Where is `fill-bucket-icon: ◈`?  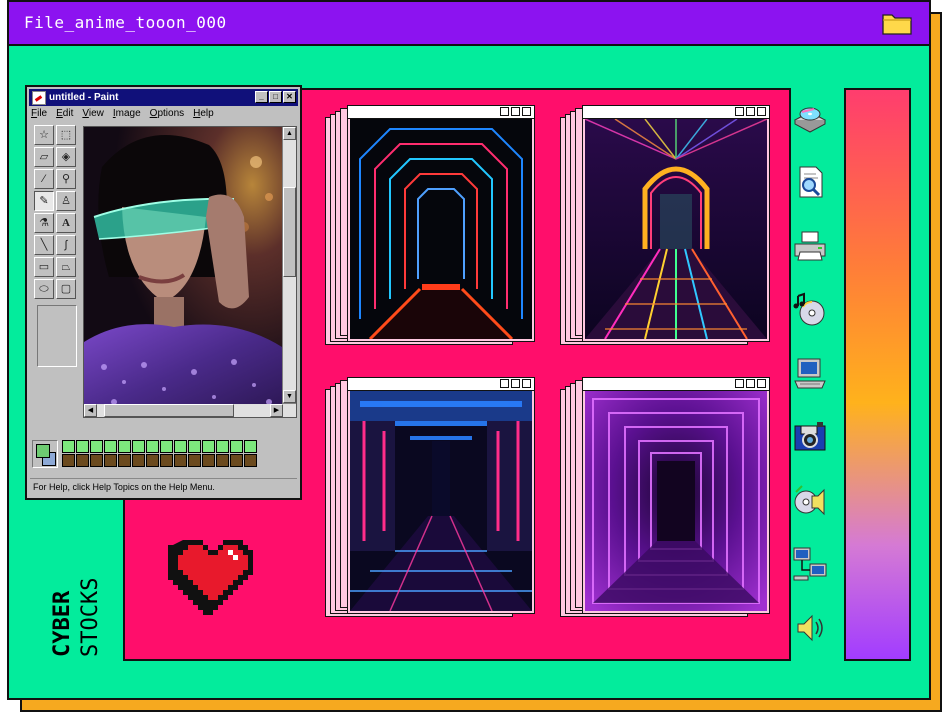 fill-bucket-icon: ◈ is located at coordinates (66, 157).